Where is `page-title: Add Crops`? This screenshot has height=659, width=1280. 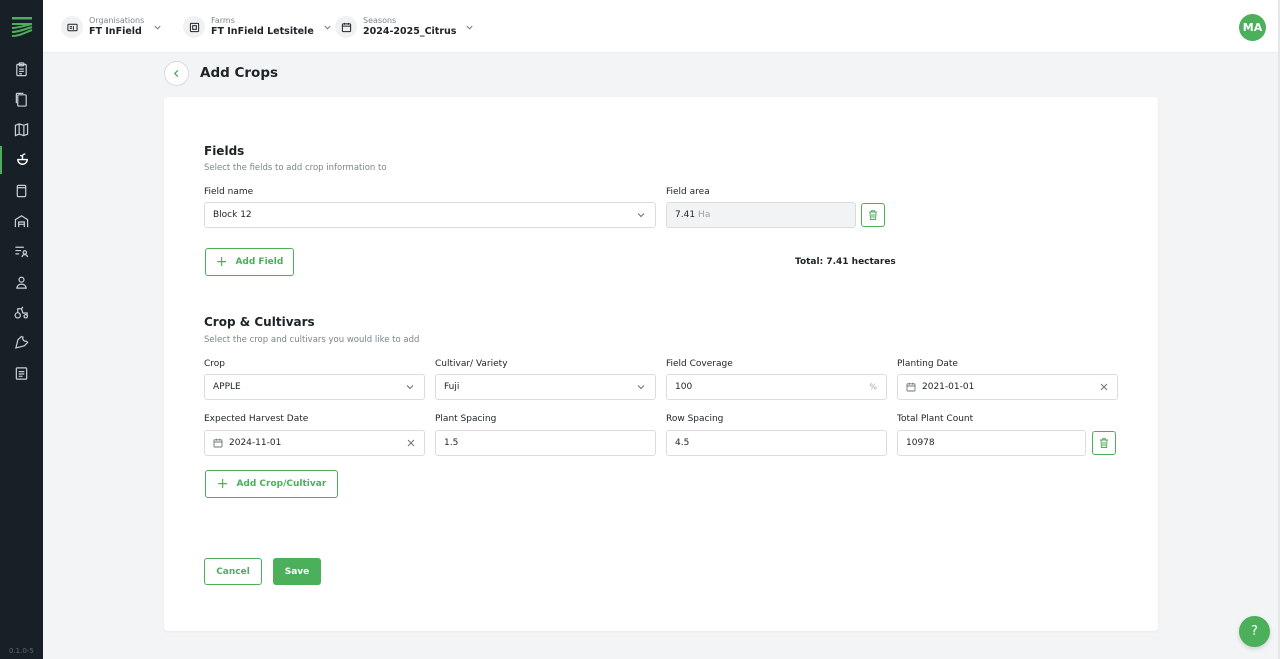
page-title: Add Crops is located at coordinates (239, 73).